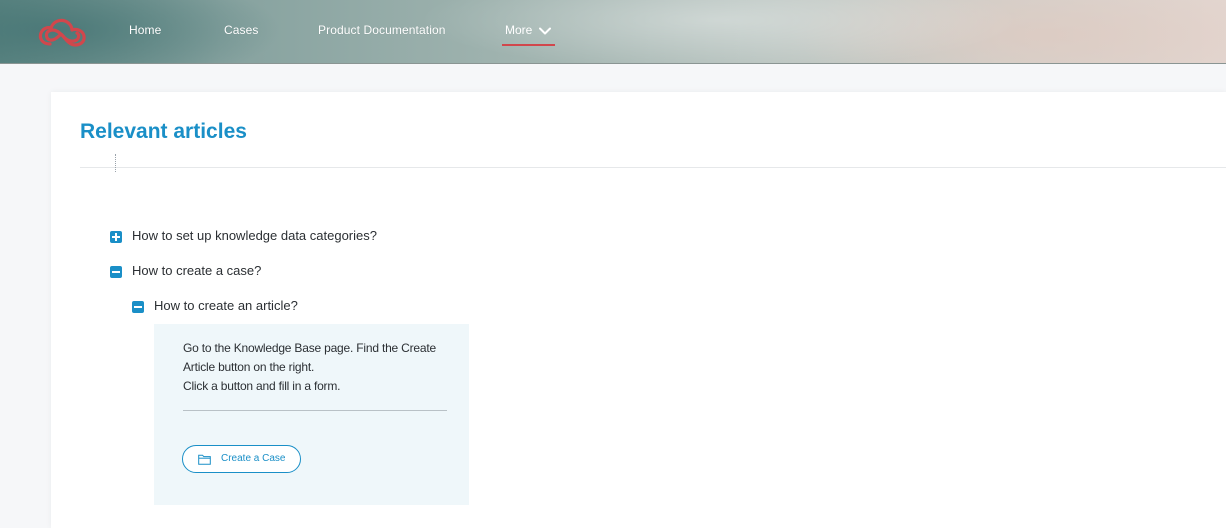 This screenshot has height=528, width=1226. Describe the element at coordinates (262, 386) in the screenshot. I see `article-line: Click a button and fill in a form.` at that location.